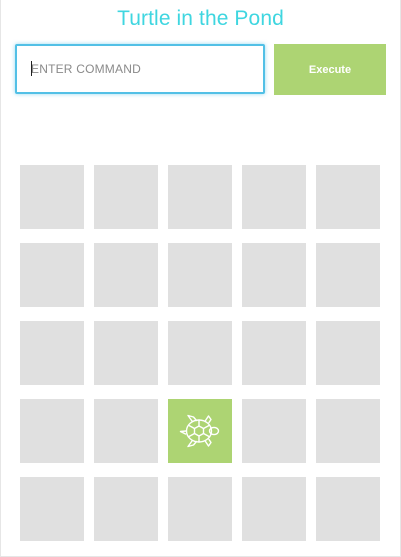 Image resolution: width=401 pixels, height=557 pixels. I want to click on pond-cell-r3-c2, so click(126, 353).